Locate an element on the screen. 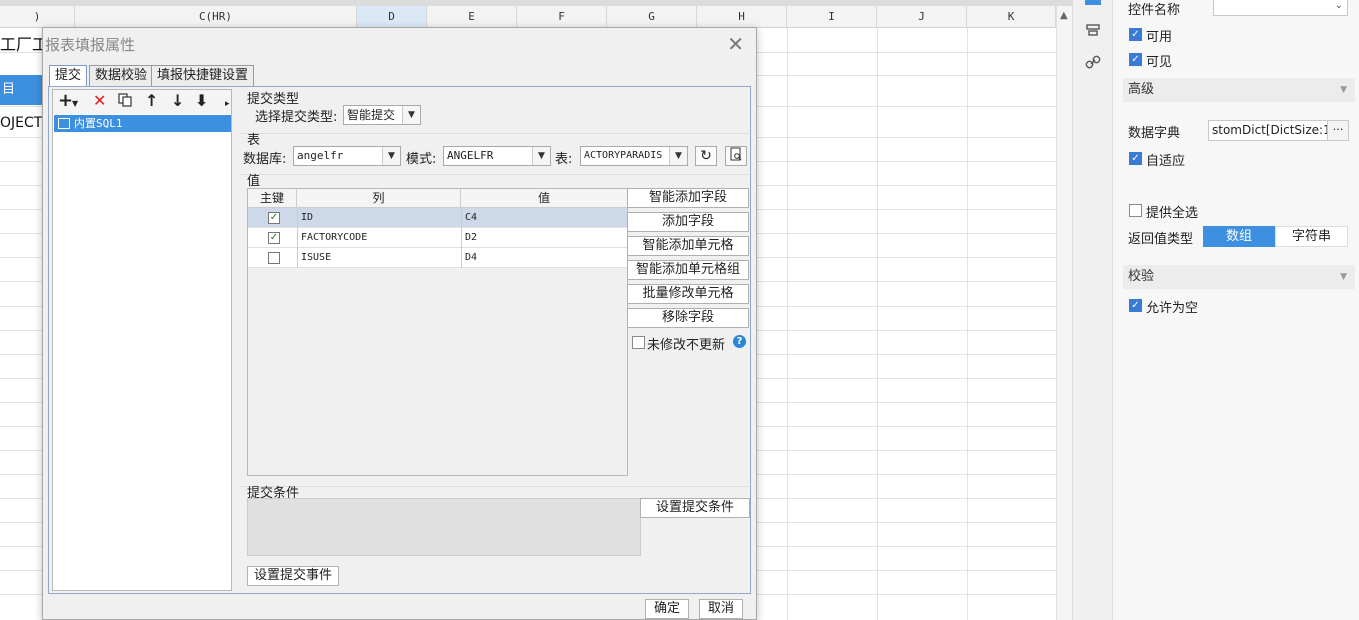 This screenshot has height=620, width=1359. move-up-icon: ↑ is located at coordinates (151, 101).